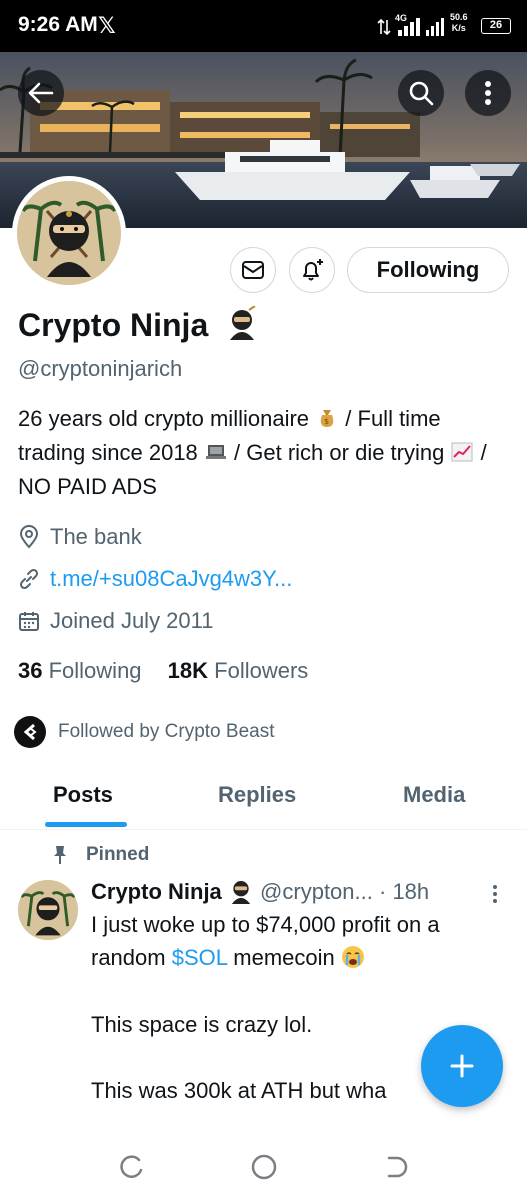 The height and width of the screenshot is (1200, 527). What do you see at coordinates (462, 452) in the screenshot?
I see `chart-up-emoji-icon` at bounding box center [462, 452].